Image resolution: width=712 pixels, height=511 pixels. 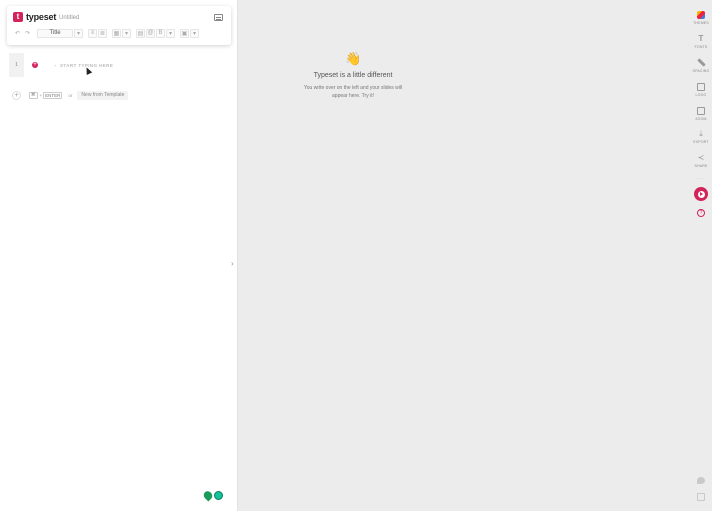 What do you see at coordinates (150, 33) in the screenshot?
I see `link-button: @` at bounding box center [150, 33].